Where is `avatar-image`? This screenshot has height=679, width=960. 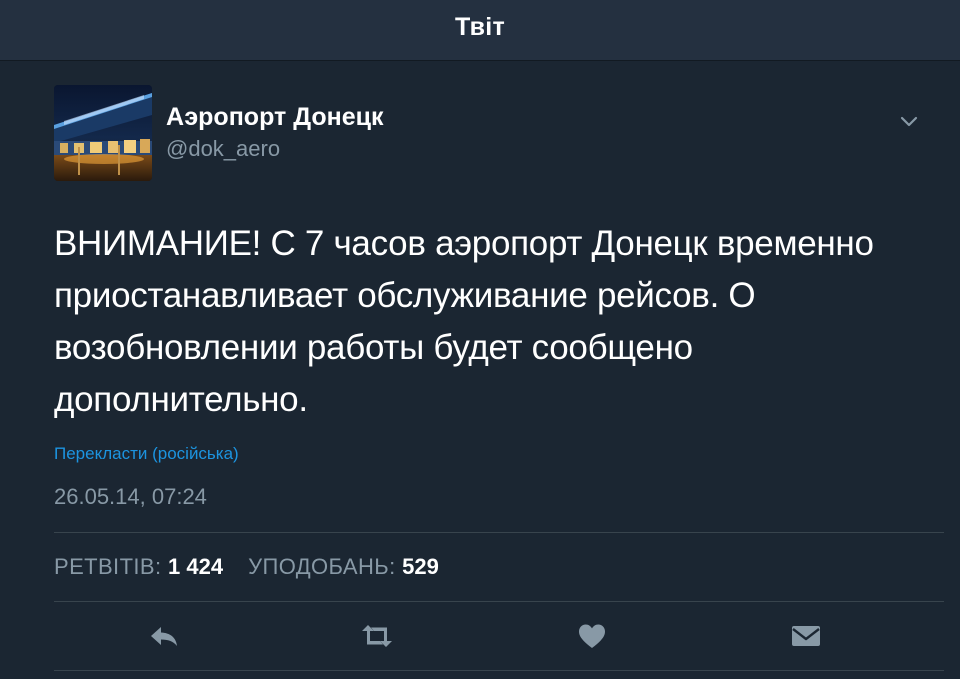
avatar-image is located at coordinates (103, 133).